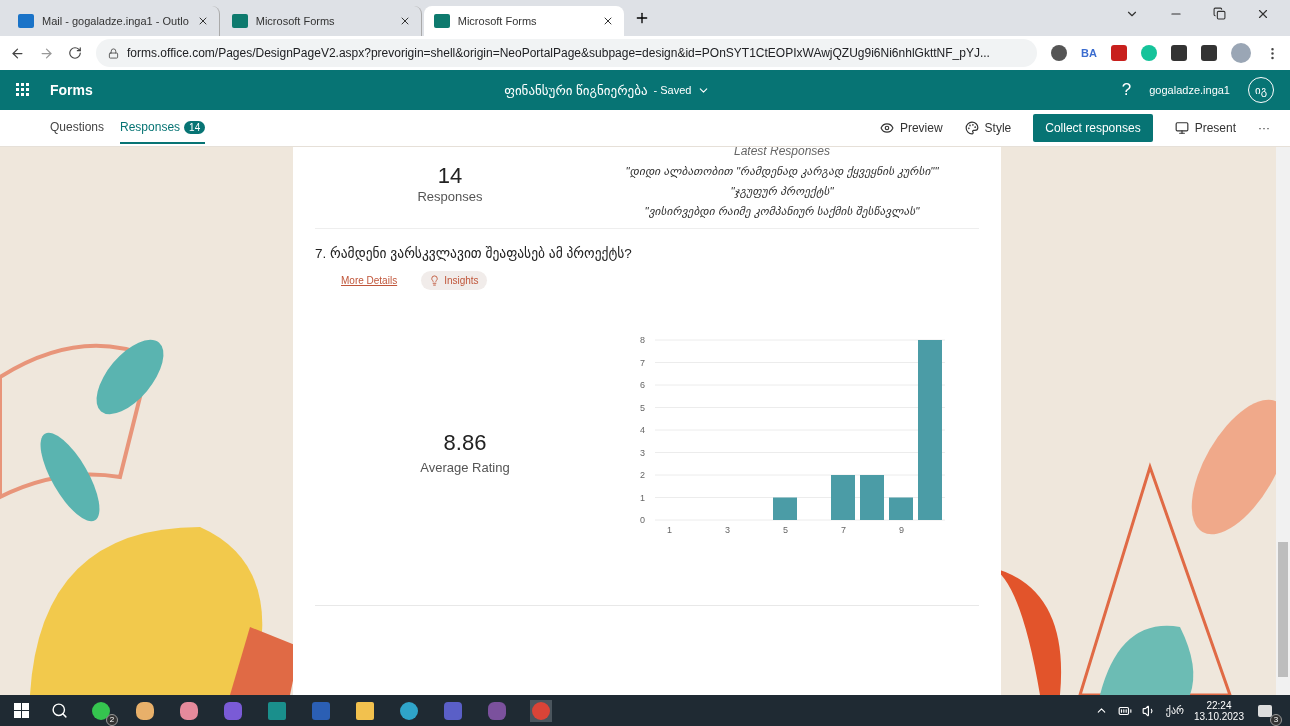 The height and width of the screenshot is (726, 1290). Describe the element at coordinates (1089, 53) in the screenshot. I see `extension-label: BA` at that location.